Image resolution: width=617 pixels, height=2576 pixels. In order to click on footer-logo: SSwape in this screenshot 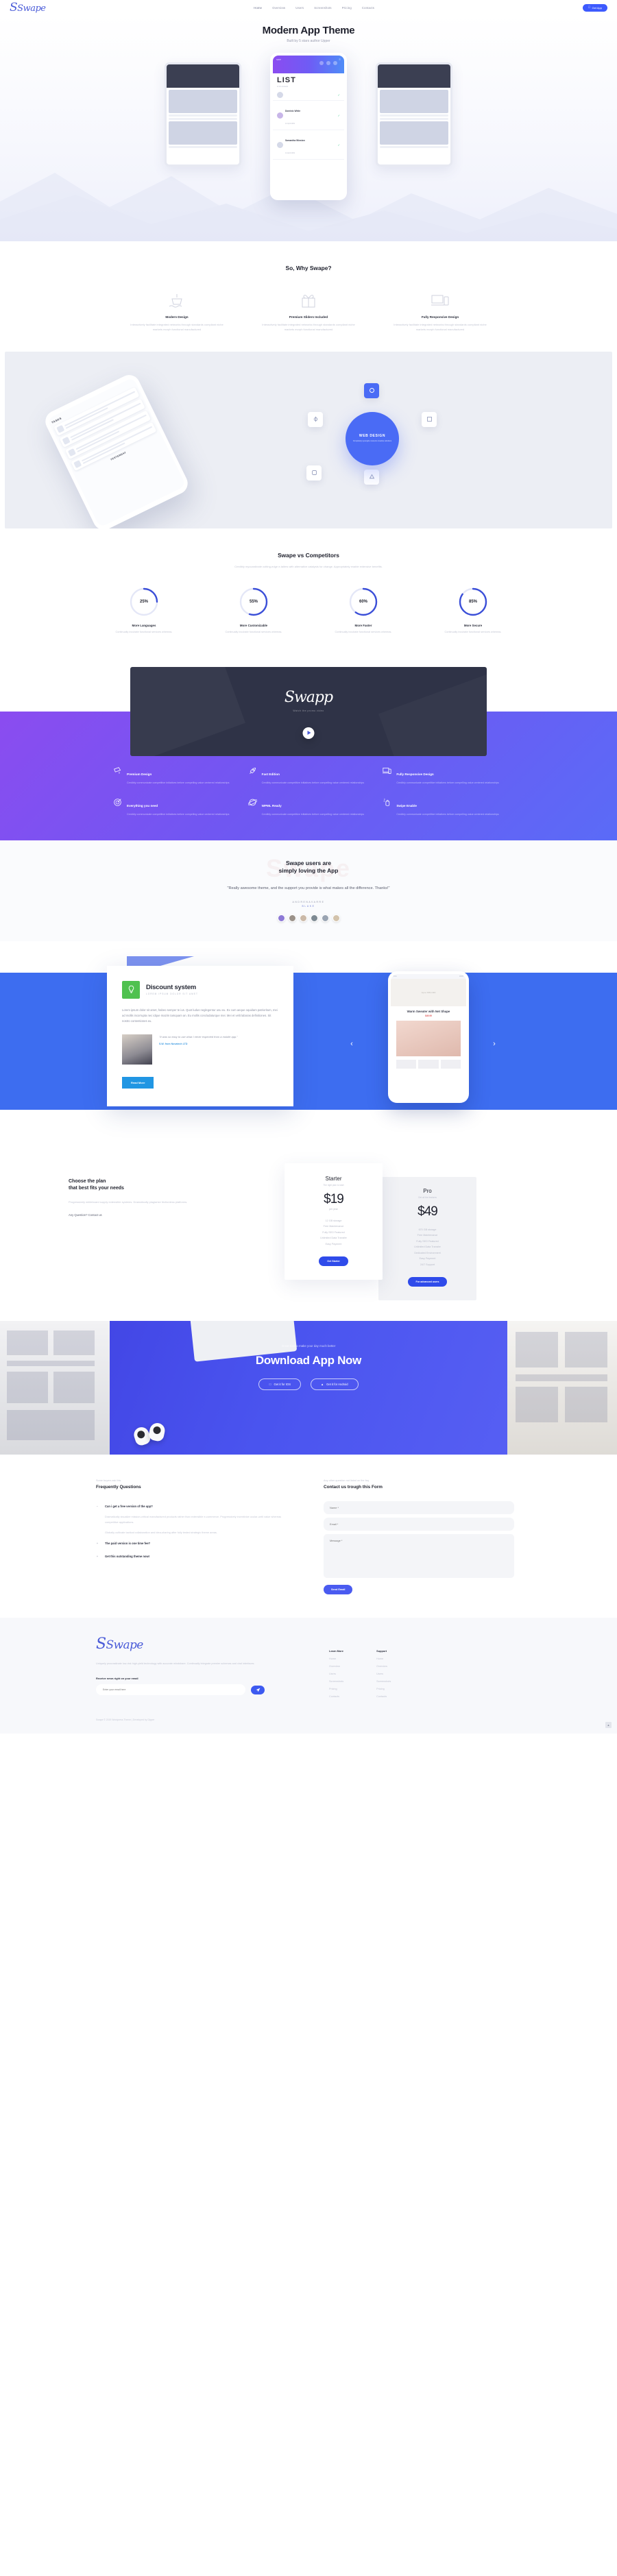, I will do `click(213, 1644)`.